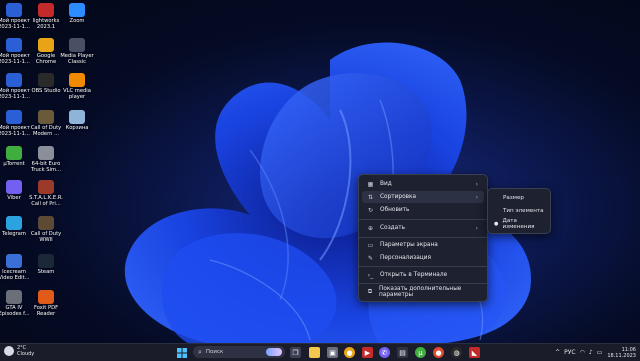  What do you see at coordinates (423, 258) in the screenshot?
I see `menu-item-personalize: ✎ Персонализация` at bounding box center [423, 258].